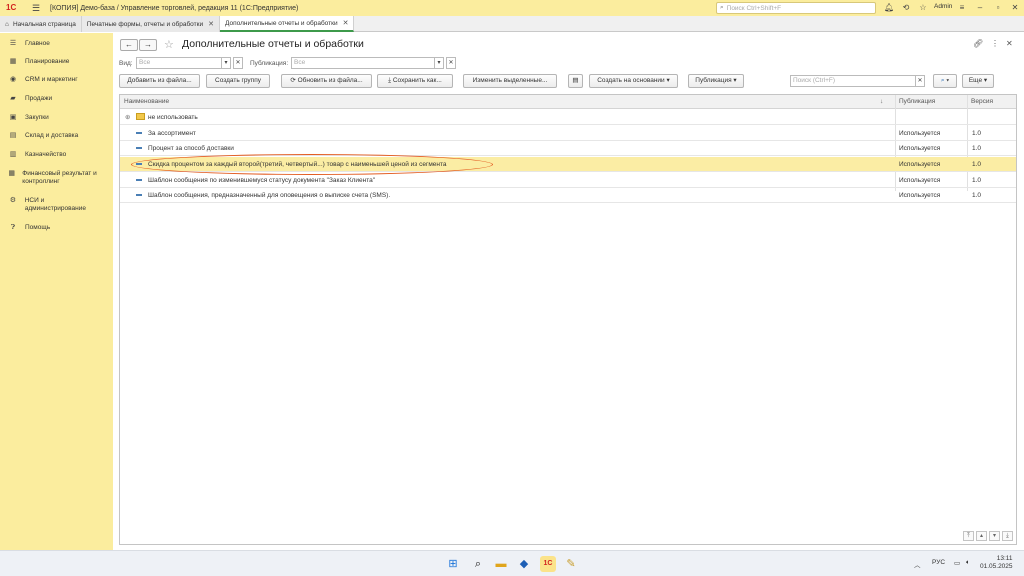 This screenshot has width=1024, height=576. What do you see at coordinates (796, 8) in the screenshot?
I see `global-search-input: ⌕ Поиск Ctrl+Shift+F` at bounding box center [796, 8].